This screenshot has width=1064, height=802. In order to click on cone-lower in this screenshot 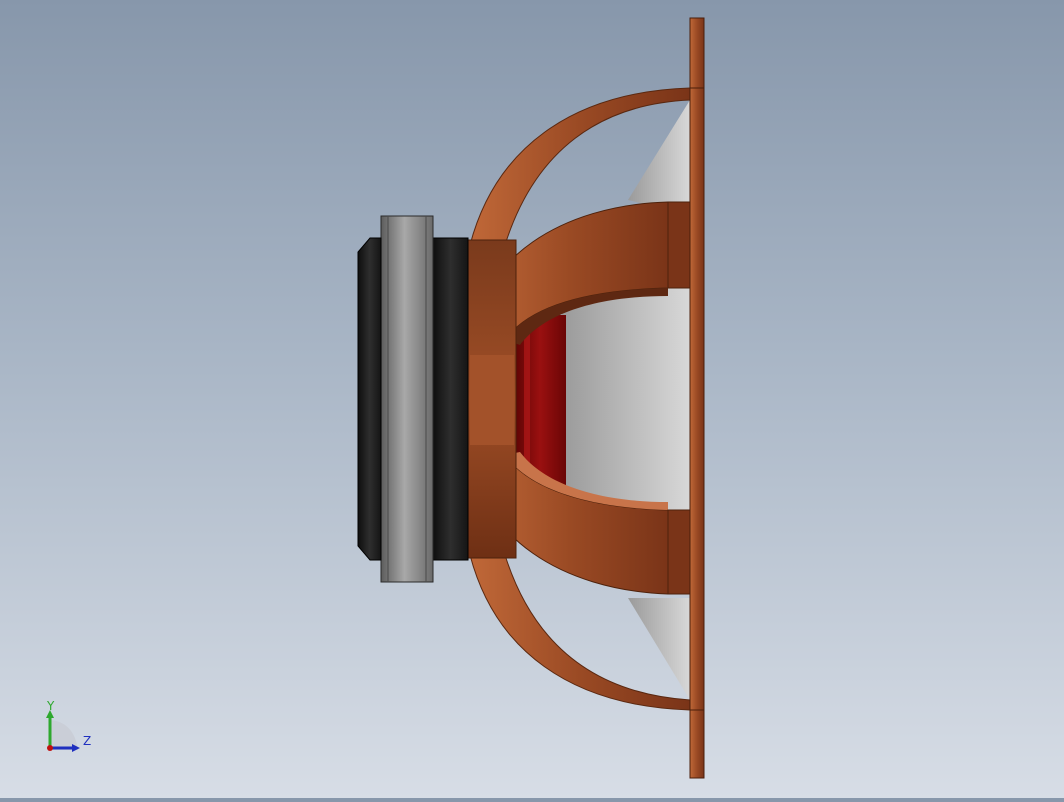, I will do `click(659, 649)`.